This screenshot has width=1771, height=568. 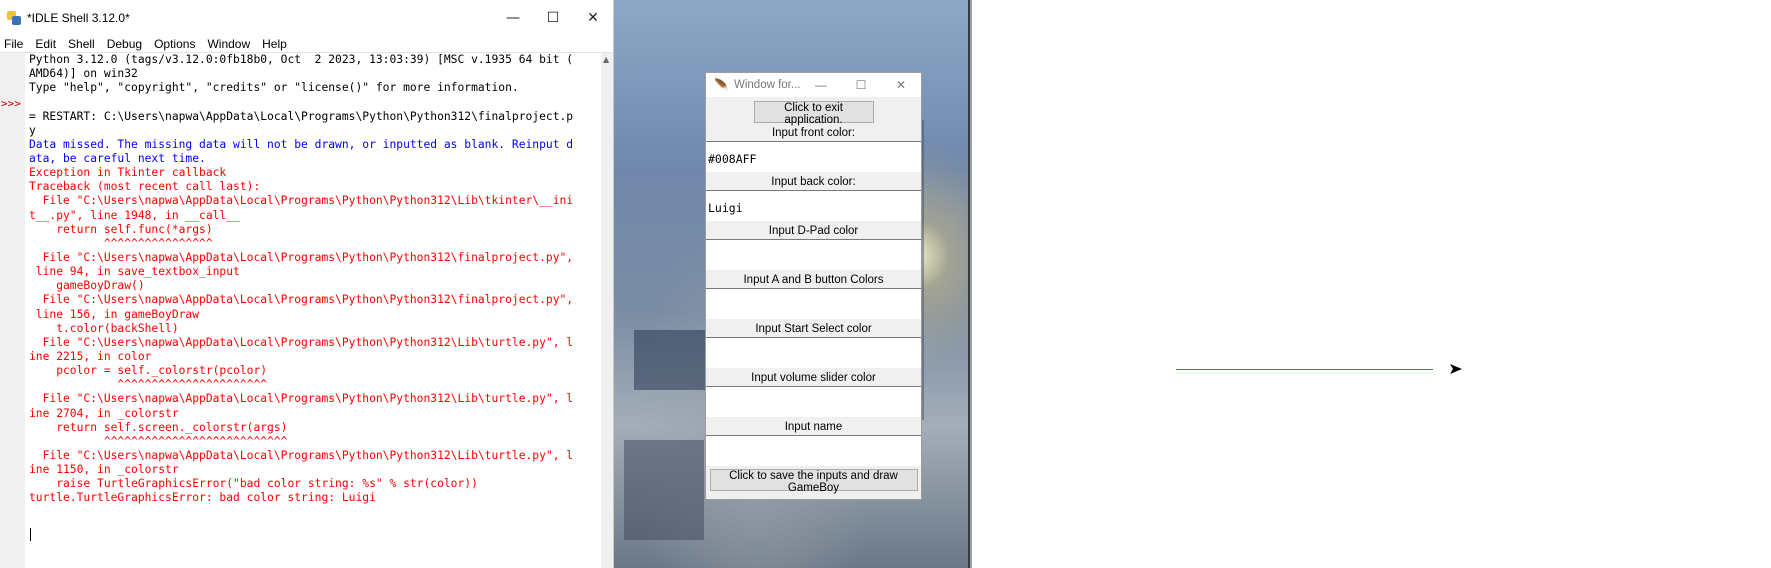 I want to click on shell-line: gameBoyDraw(), so click(x=87, y=286).